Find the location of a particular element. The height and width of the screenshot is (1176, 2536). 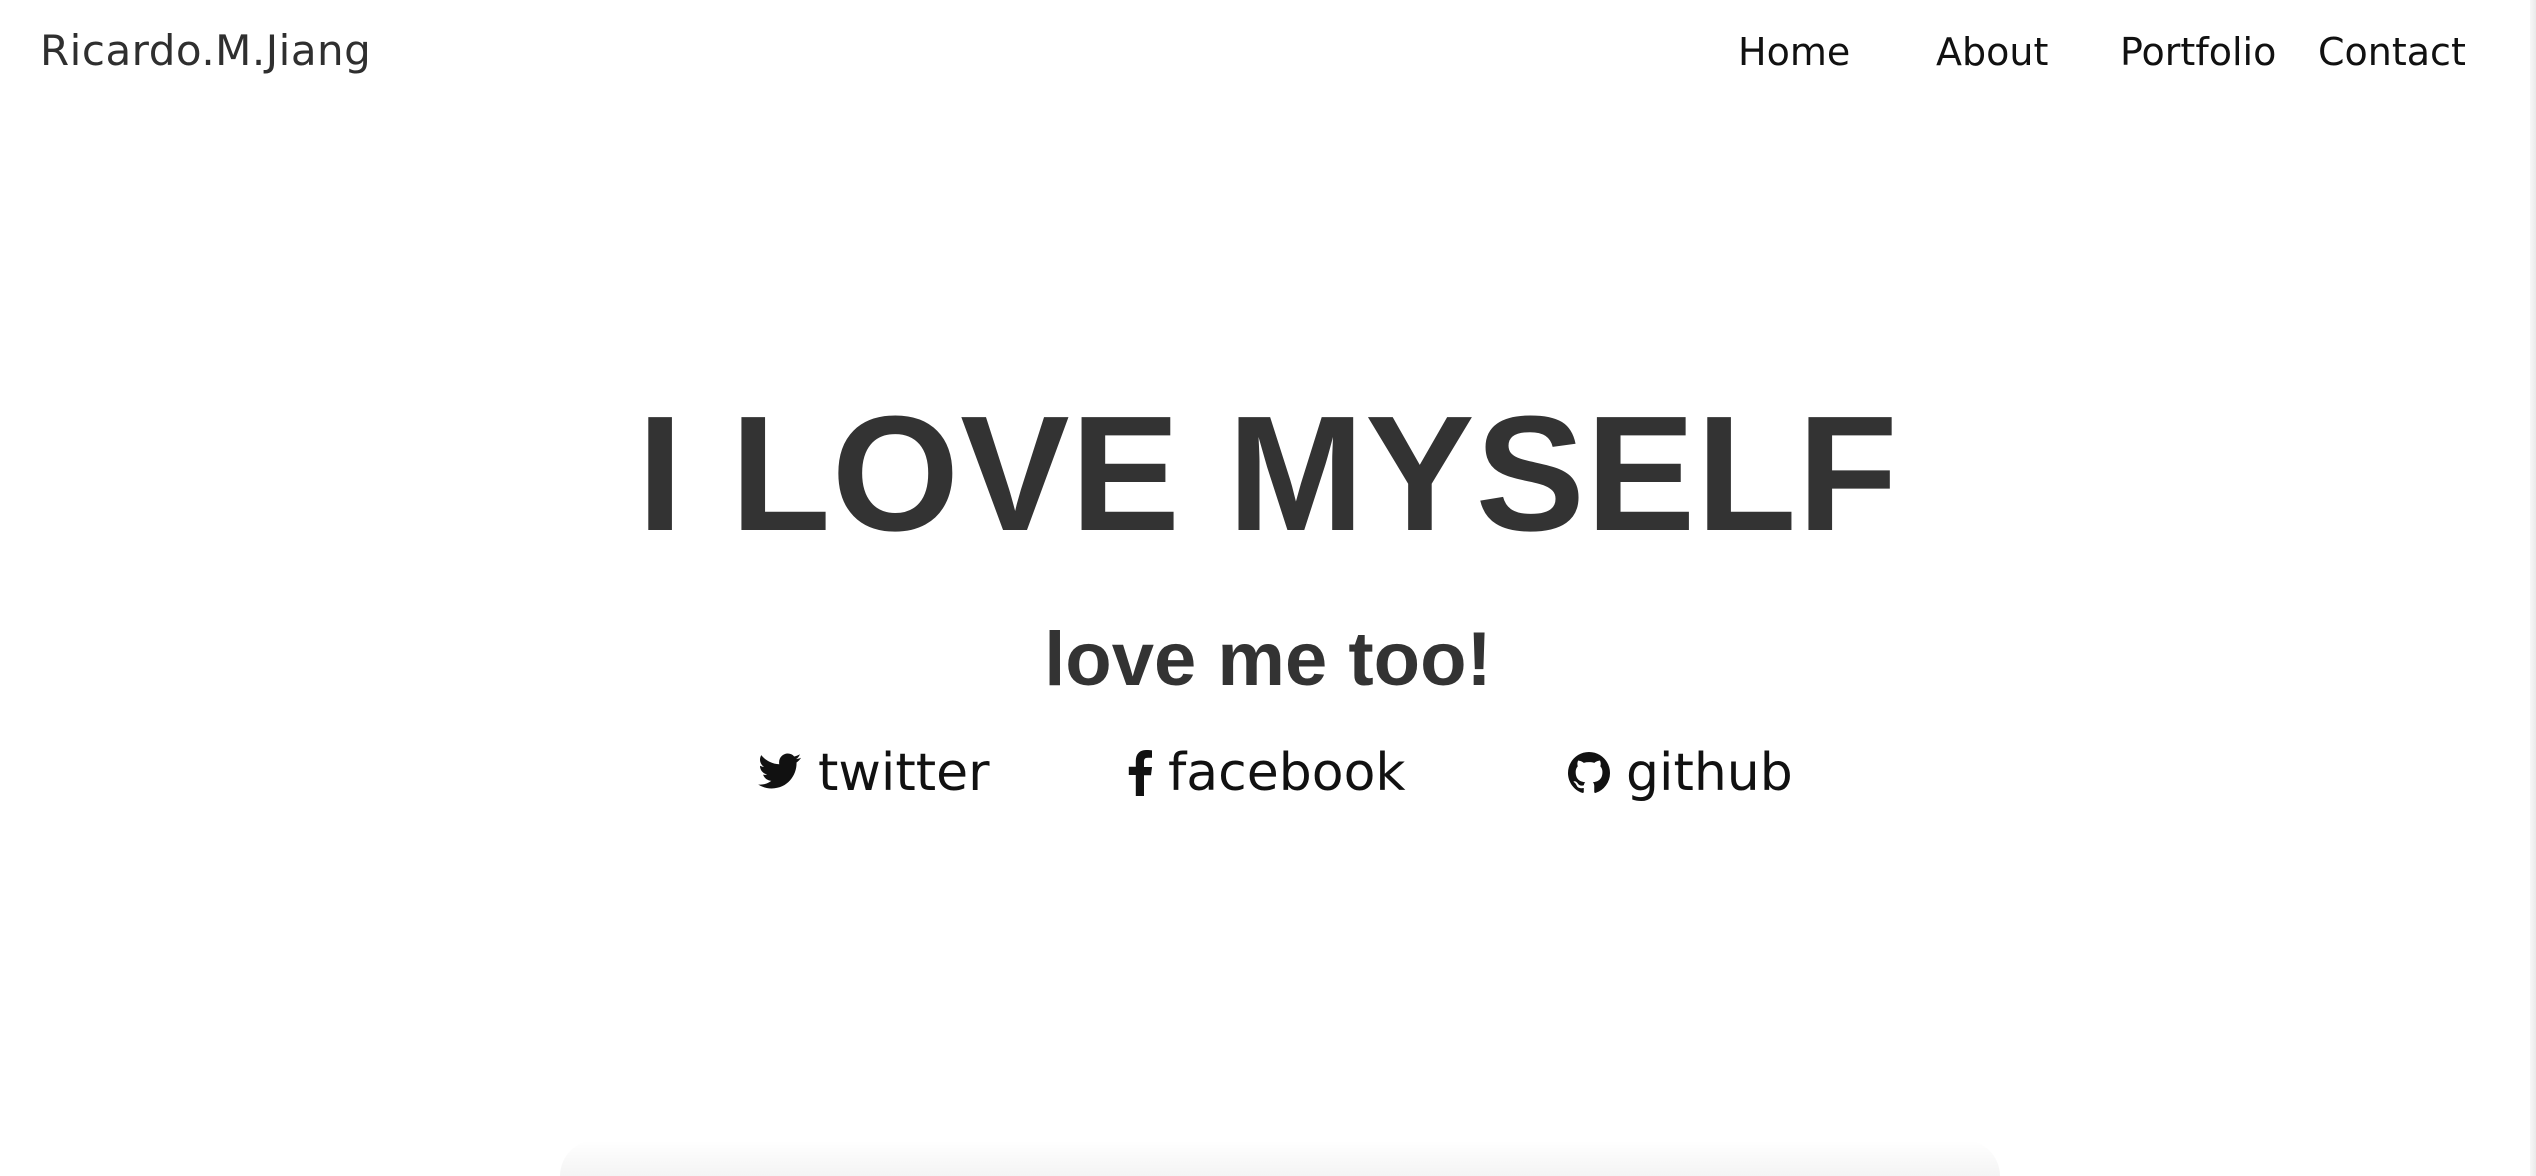

twitter-icon is located at coordinates (788, 773).